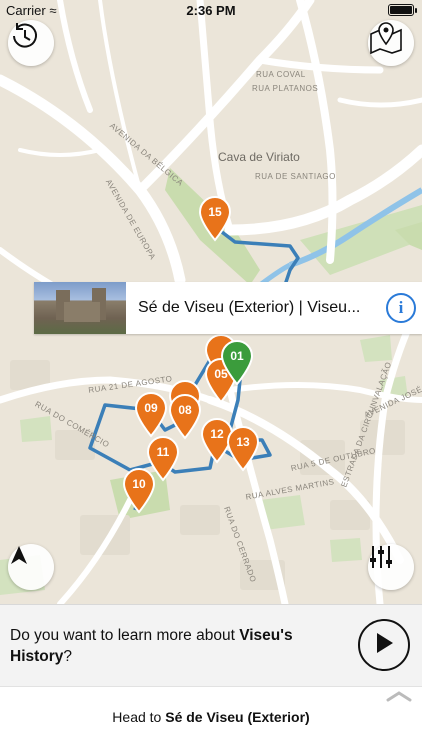 This screenshot has width=422, height=750. I want to click on street-label: RUA COVAL, so click(281, 74).